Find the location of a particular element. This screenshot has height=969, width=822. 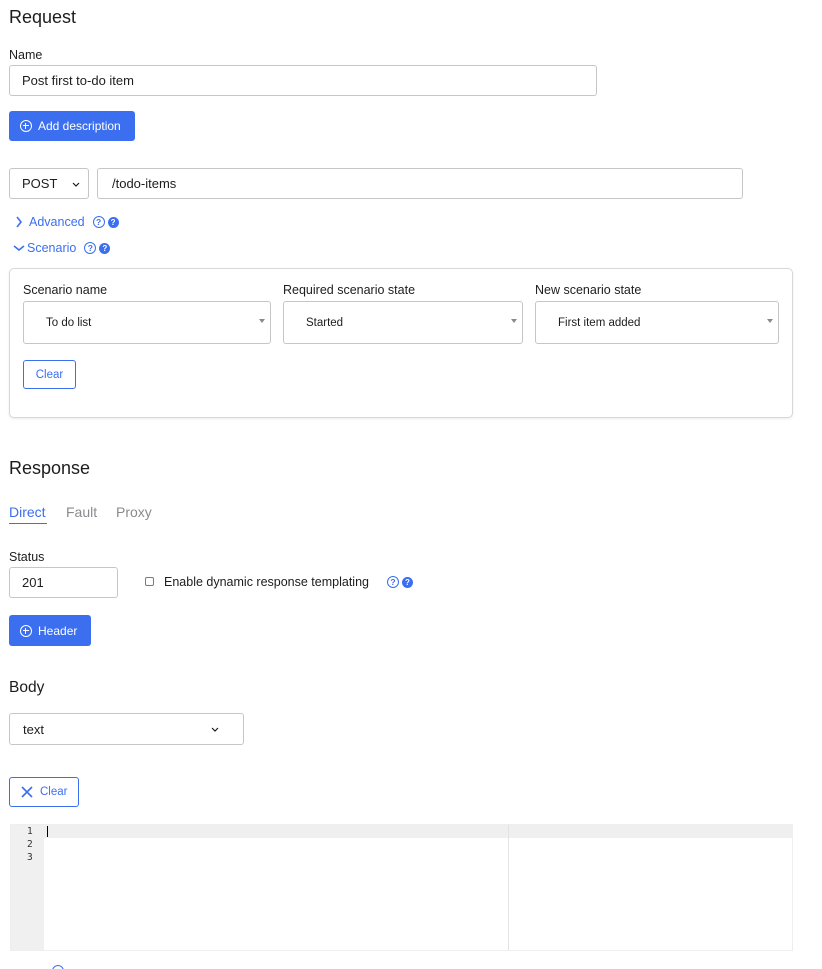

close-icon is located at coordinates (27, 792).